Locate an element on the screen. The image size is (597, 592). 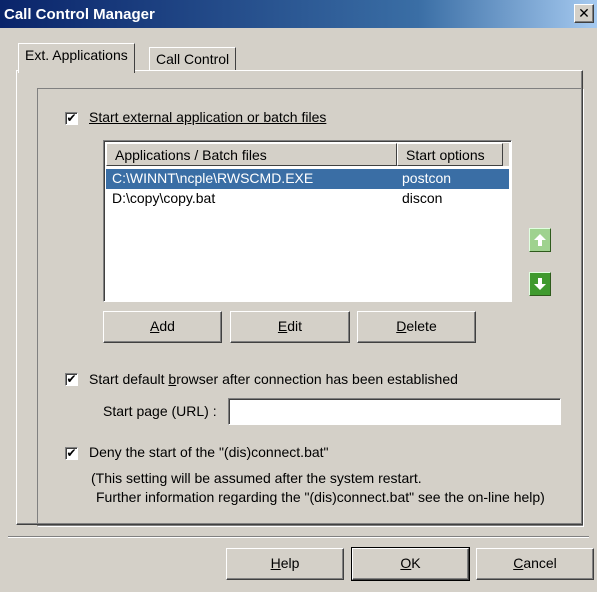
list-item-option: postcon is located at coordinates (427, 178).